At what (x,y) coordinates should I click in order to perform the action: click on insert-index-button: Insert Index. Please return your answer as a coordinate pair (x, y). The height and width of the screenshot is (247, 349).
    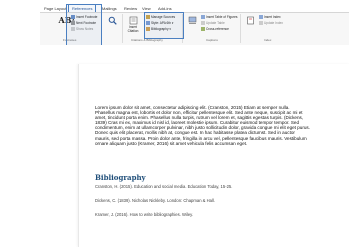
    Looking at the image, I should click on (270, 17).